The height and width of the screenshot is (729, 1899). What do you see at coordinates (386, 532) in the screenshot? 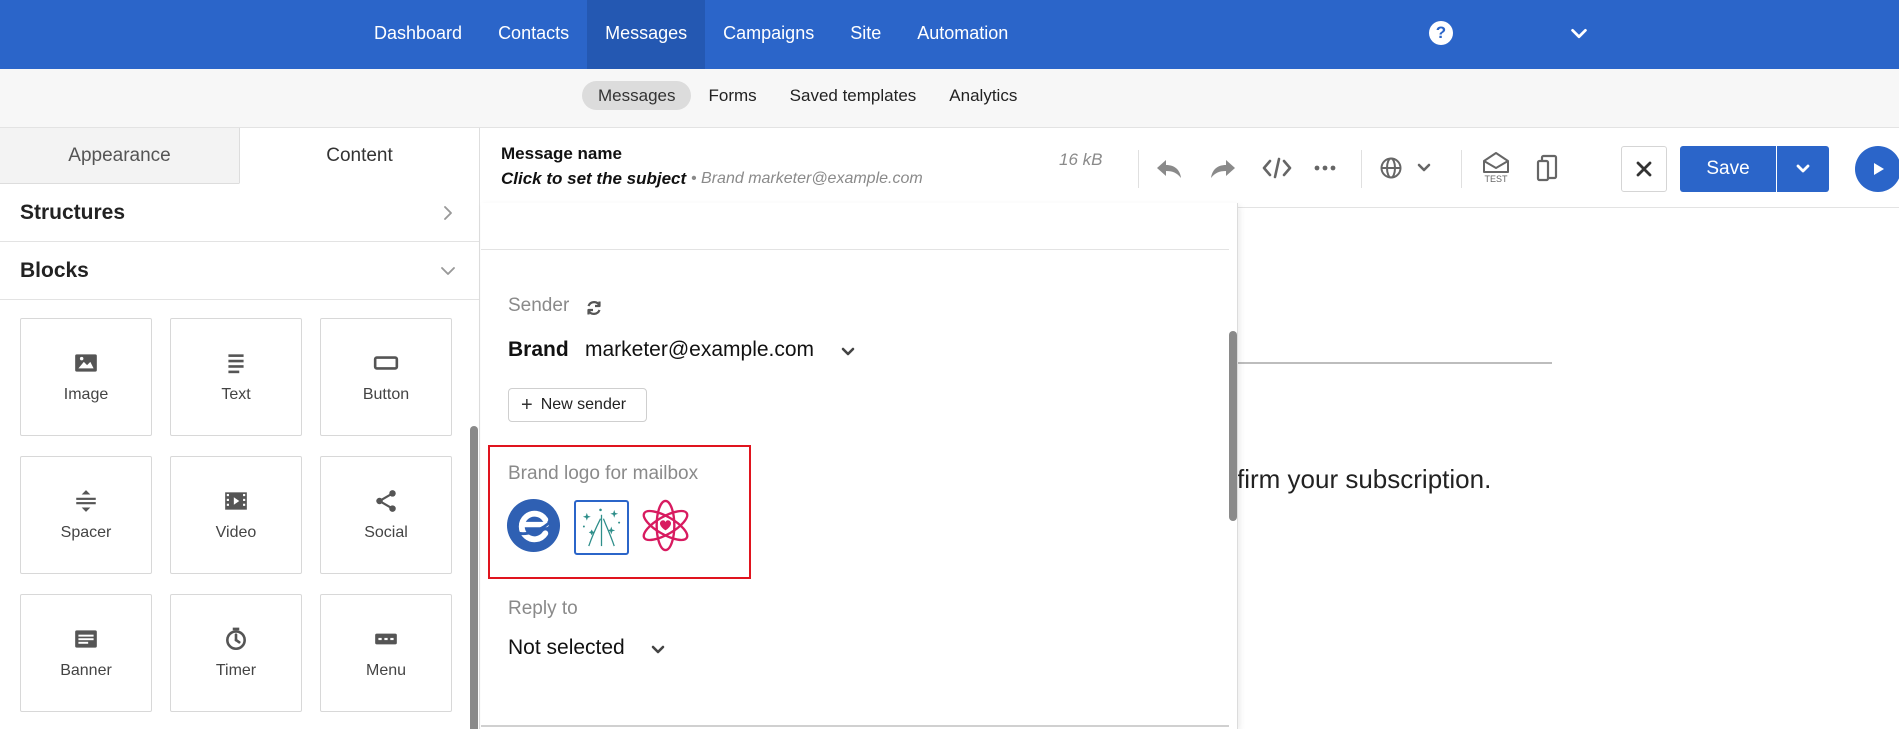
I see `block-social-label: Social` at bounding box center [386, 532].